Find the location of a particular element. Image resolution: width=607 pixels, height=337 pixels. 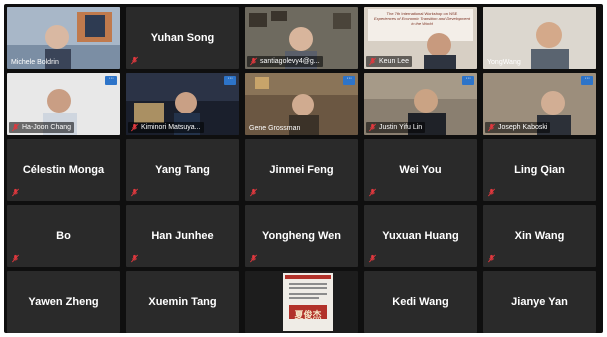

participant-tile: Célestin Monga is located at coordinates (63, 170).